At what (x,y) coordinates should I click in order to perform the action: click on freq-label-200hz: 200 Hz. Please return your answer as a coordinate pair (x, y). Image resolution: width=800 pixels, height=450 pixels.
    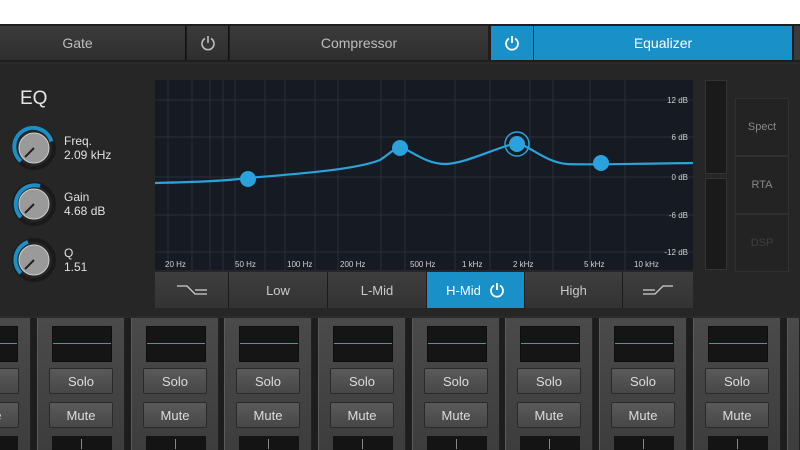
    Looking at the image, I should click on (352, 264).